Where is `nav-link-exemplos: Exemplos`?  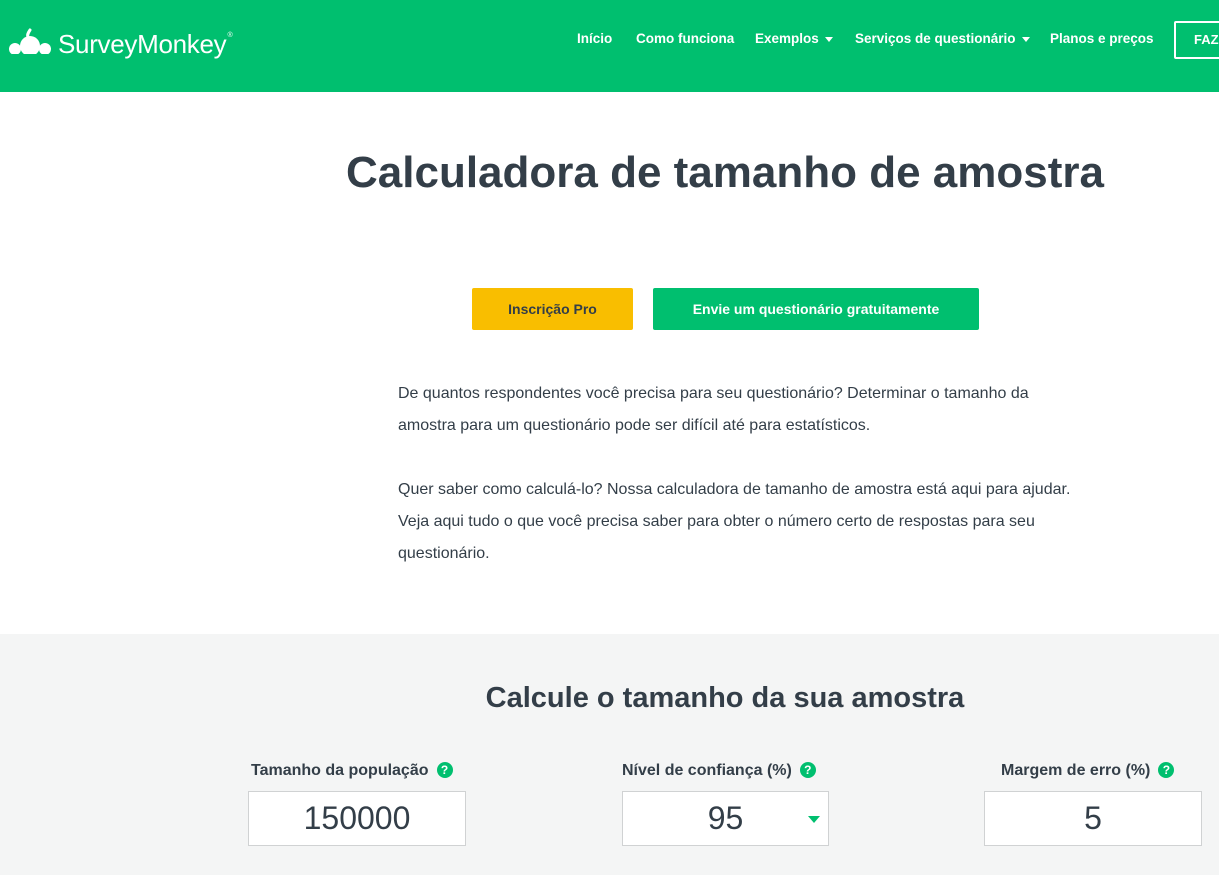
nav-link-exemplos: Exemplos is located at coordinates (794, 38).